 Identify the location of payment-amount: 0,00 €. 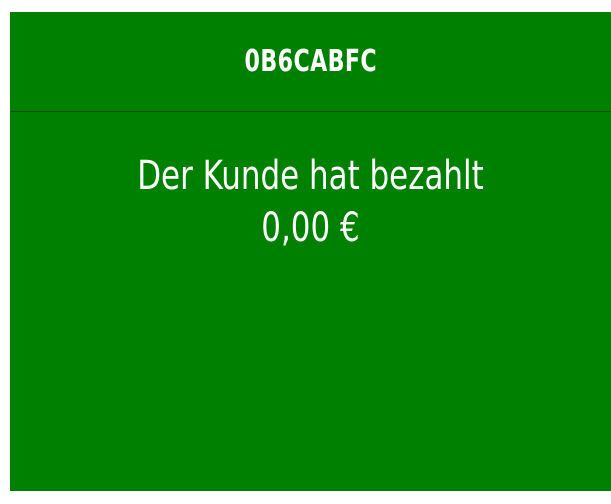
(310, 228).